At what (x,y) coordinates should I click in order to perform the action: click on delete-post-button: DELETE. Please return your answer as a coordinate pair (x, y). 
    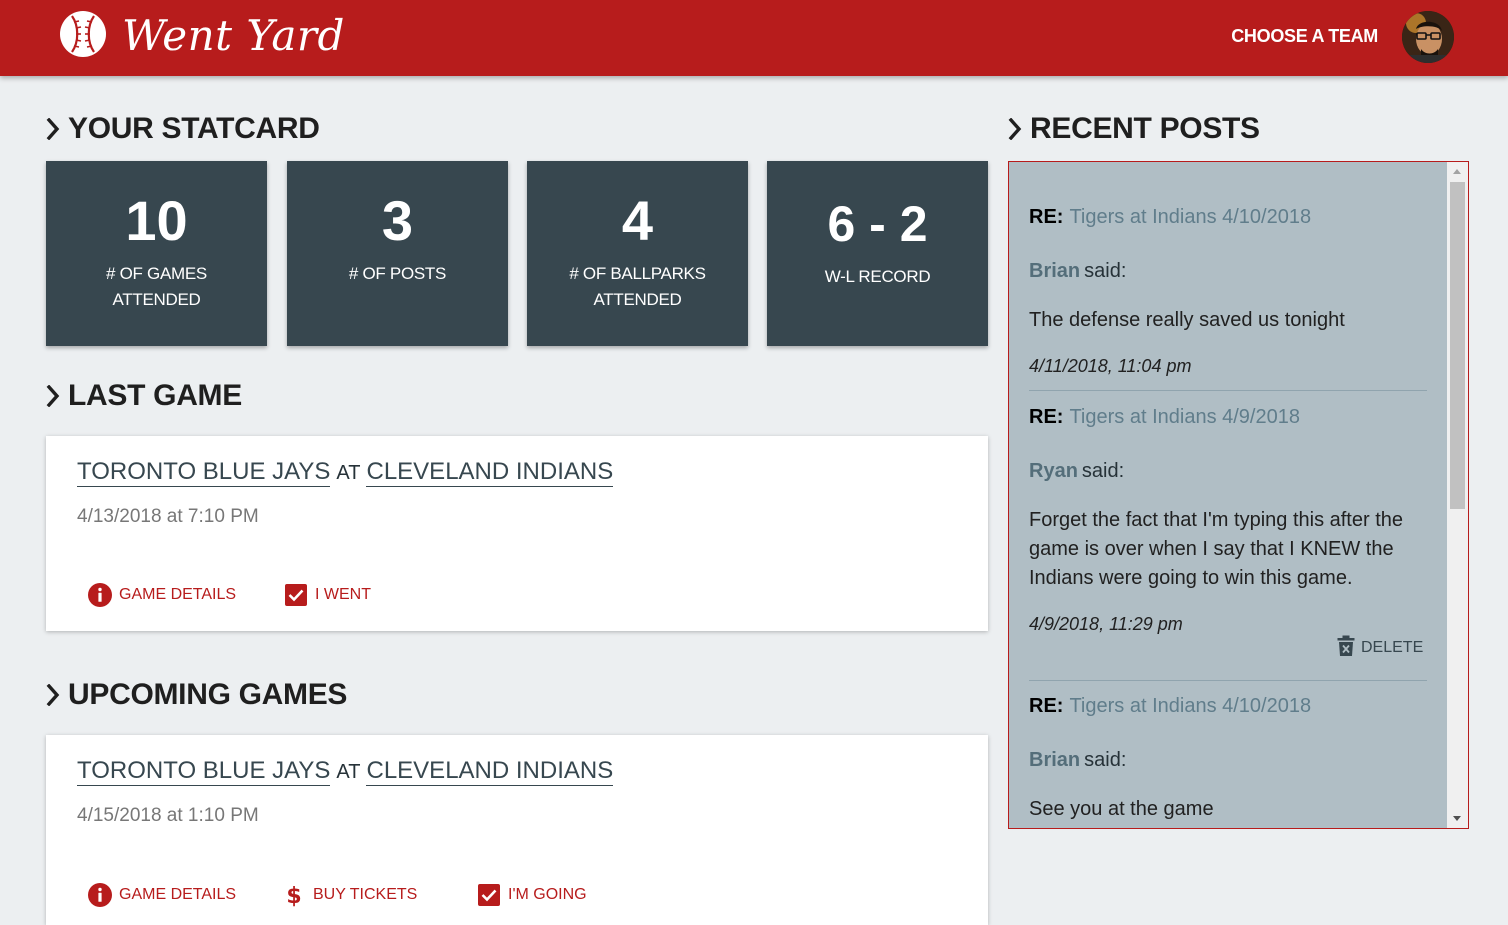
    Looking at the image, I should click on (1380, 648).